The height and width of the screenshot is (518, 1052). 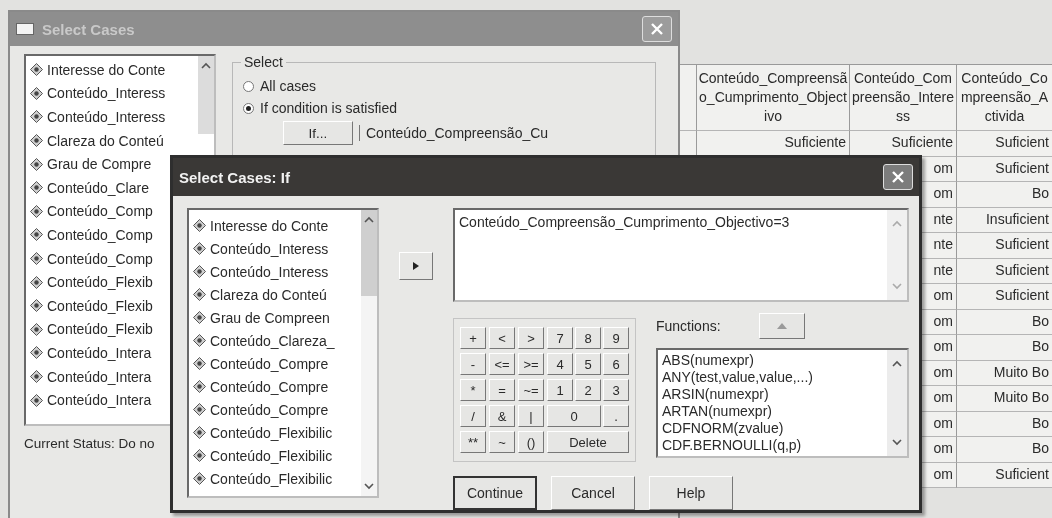 What do you see at coordinates (120, 70) in the screenshot?
I see `variable-item: Interesse do Conte` at bounding box center [120, 70].